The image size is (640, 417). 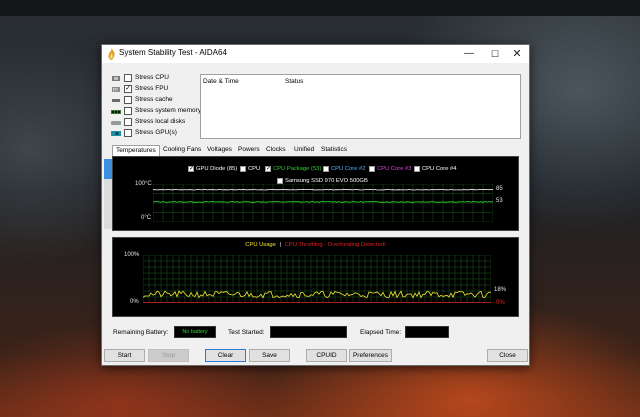 I want to click on cpu-usage-graph, so click(x=317, y=279).